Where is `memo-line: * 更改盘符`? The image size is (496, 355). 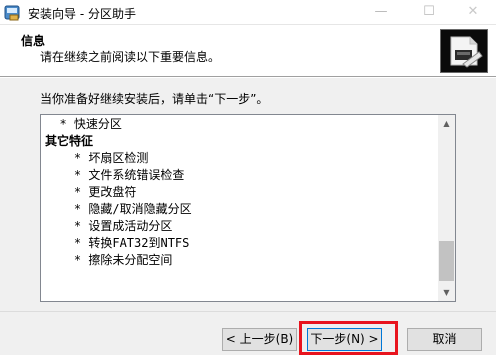 memo-line: * 更改盘符 is located at coordinates (91, 192).